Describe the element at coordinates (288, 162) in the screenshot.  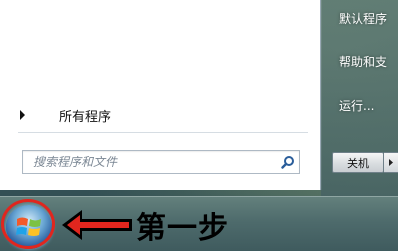
I see `search-icon` at that location.